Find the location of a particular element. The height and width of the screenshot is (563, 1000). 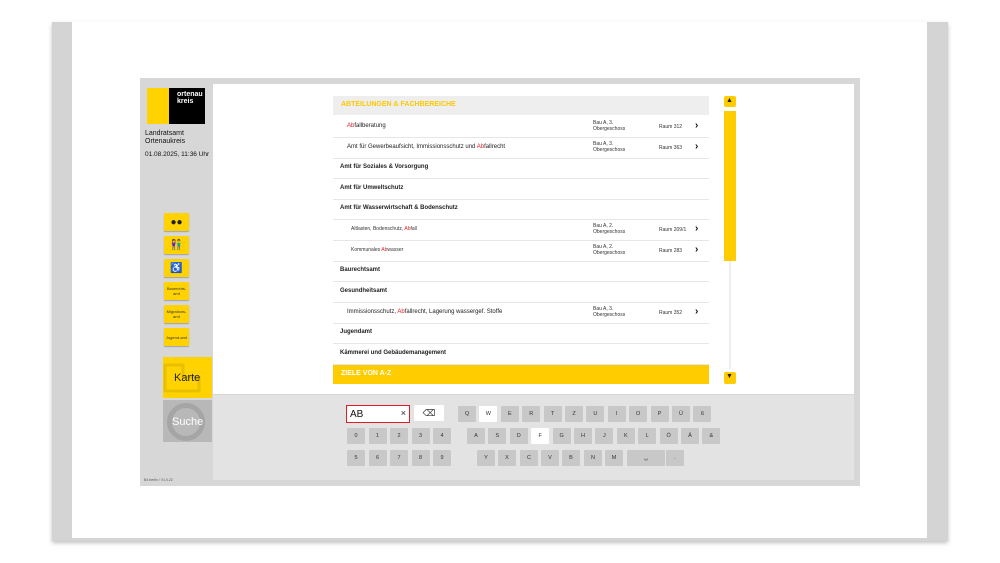

migrationsamt-button: Migrations-amt is located at coordinates (176, 314).